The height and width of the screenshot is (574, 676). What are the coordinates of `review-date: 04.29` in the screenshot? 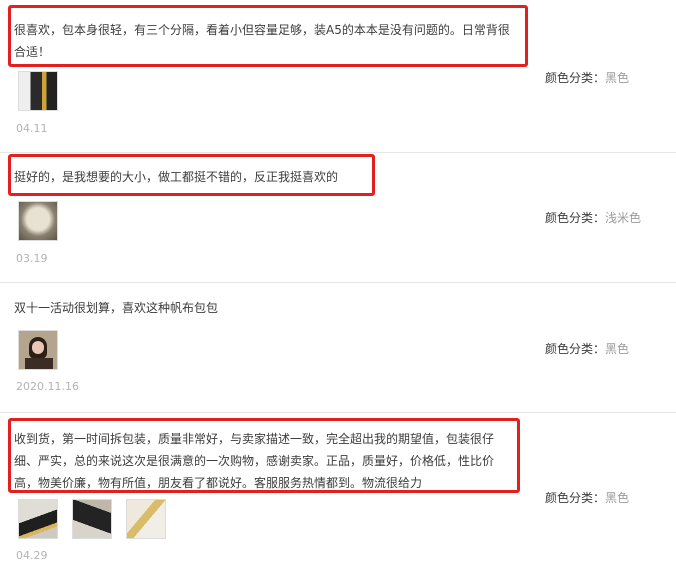 It's located at (32, 555).